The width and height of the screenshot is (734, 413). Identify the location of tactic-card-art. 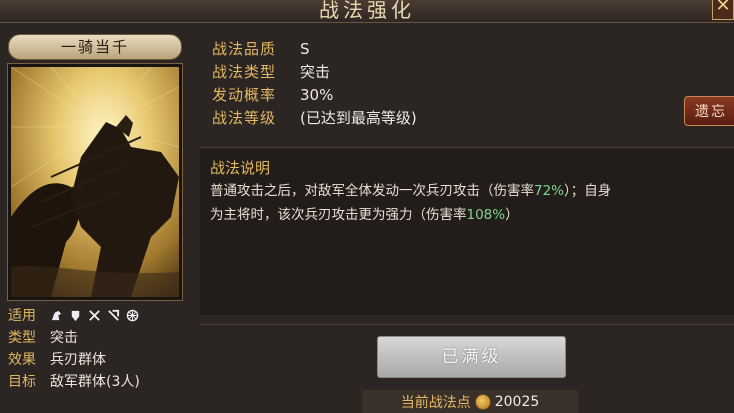
(95, 182).